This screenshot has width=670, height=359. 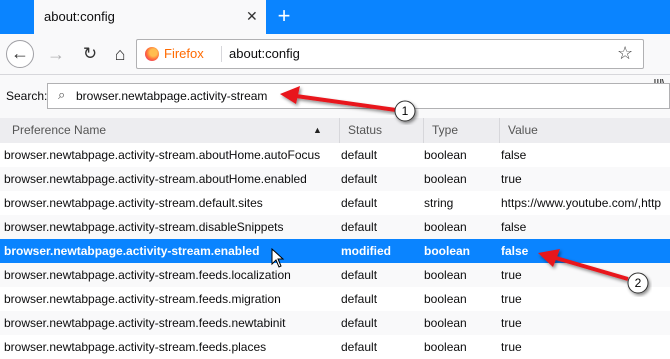 I want to click on callout-marker-2: 2, so click(x=638, y=283).